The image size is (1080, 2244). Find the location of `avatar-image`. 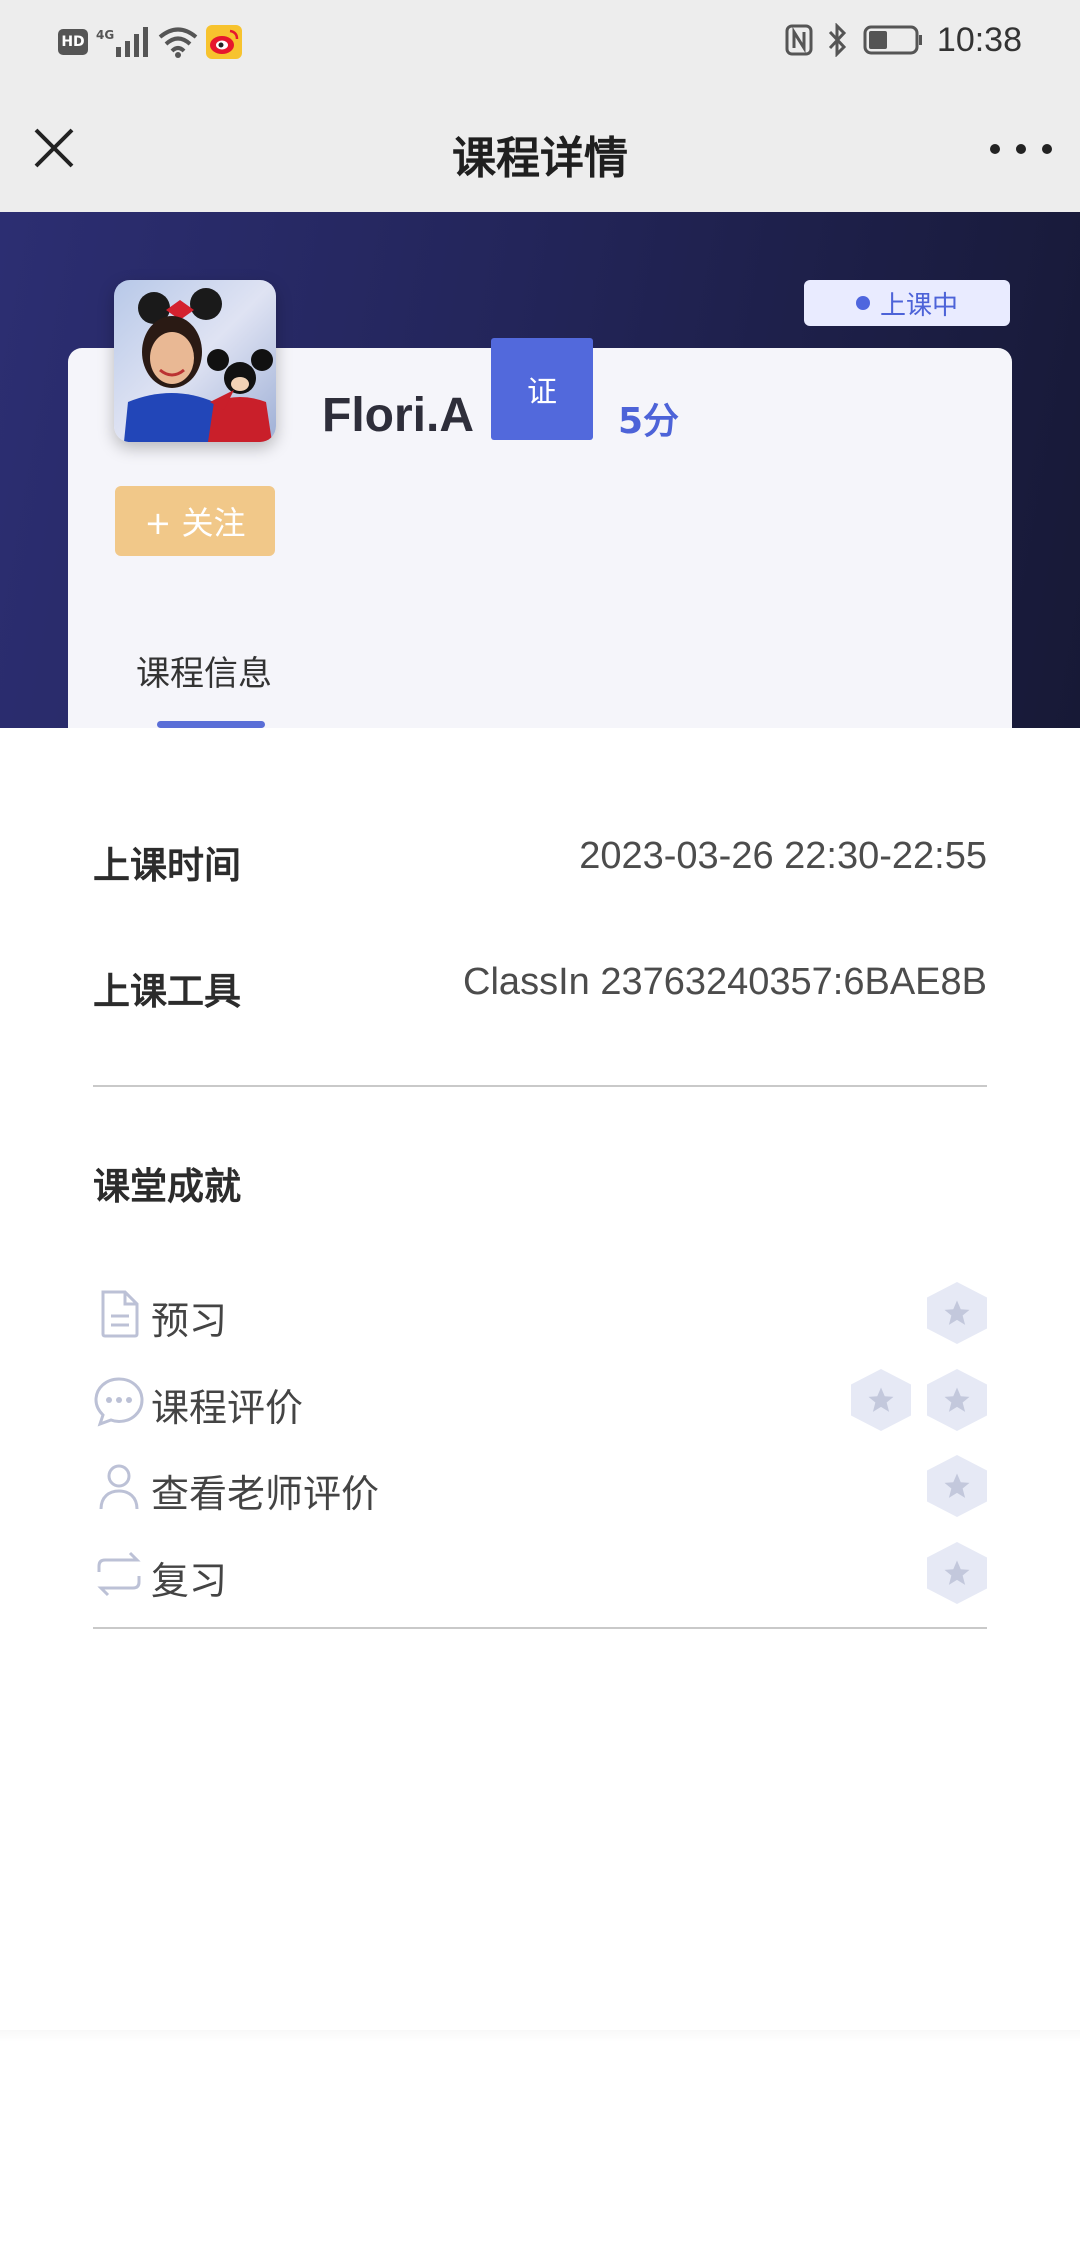

avatar-image is located at coordinates (195, 361).